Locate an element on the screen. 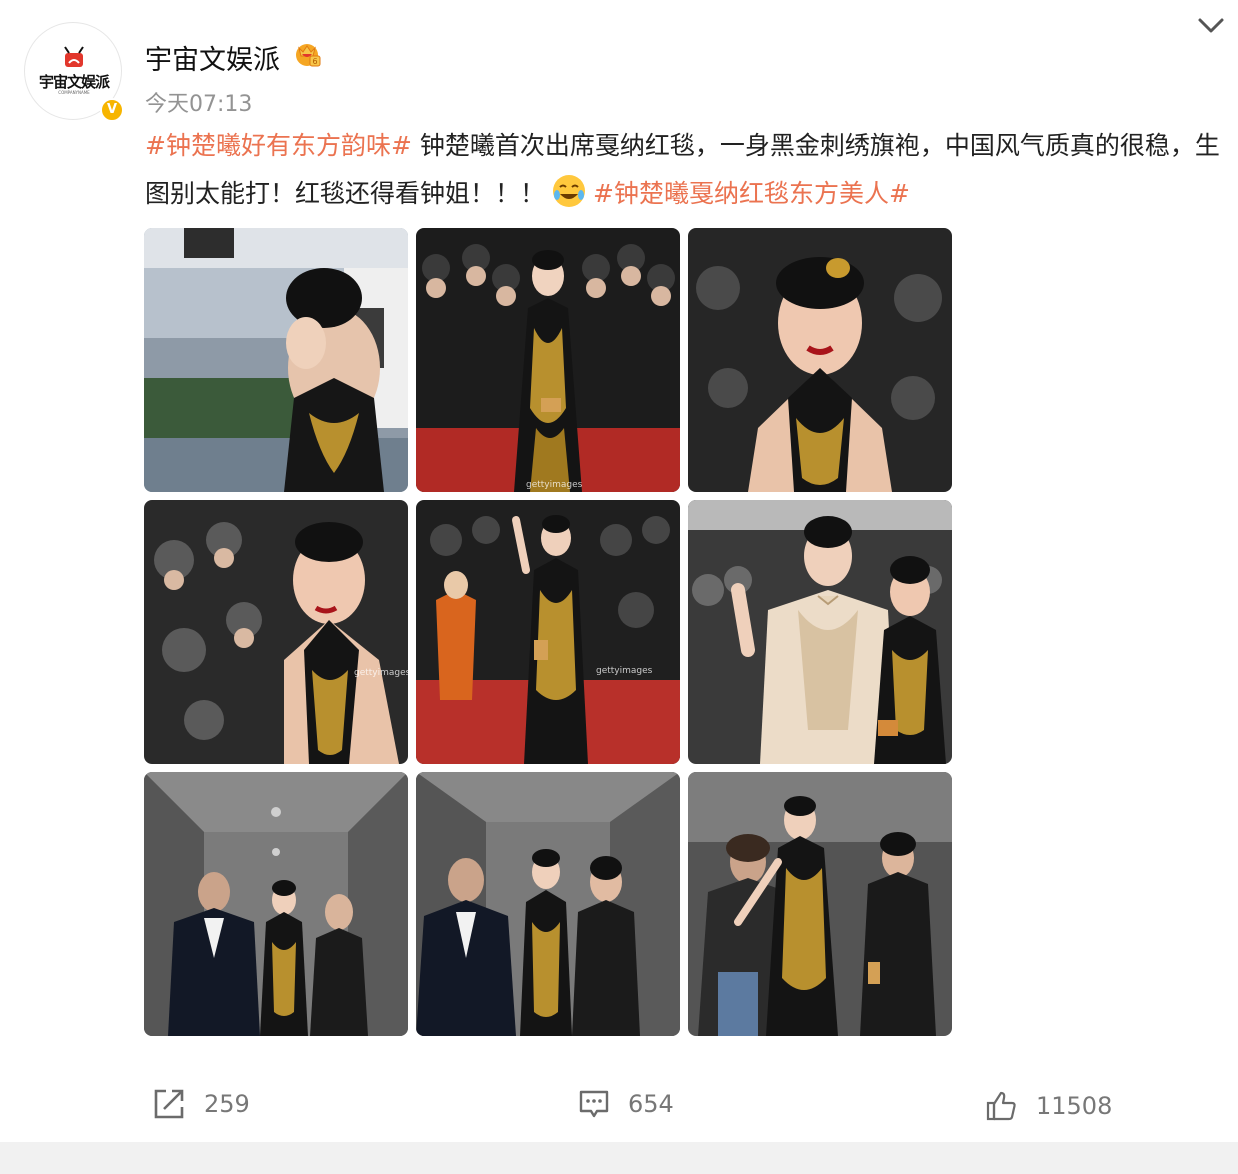 Image resolution: width=1238 pixels, height=1174 pixels. chevron-down-icon is located at coordinates (1211, 26).